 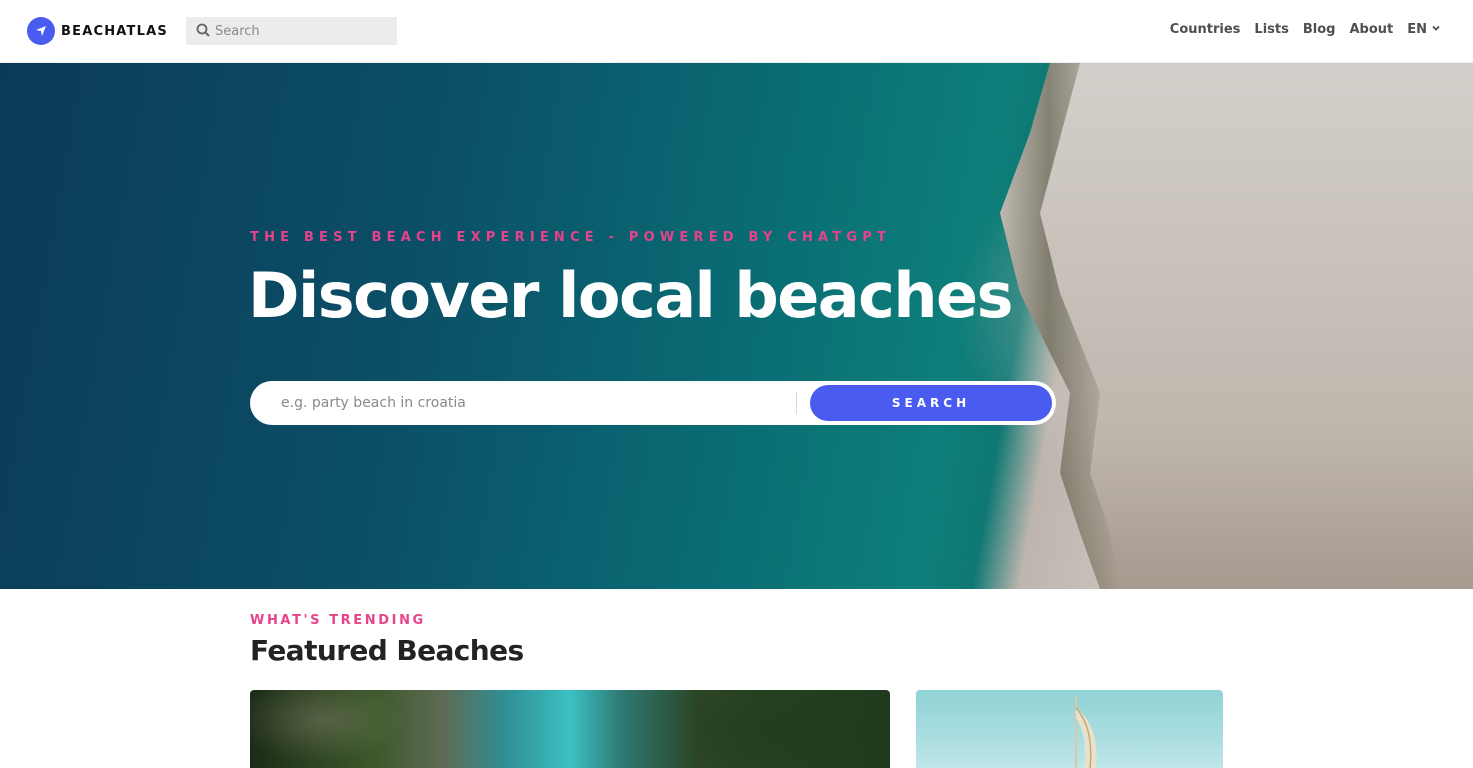 I want to click on language-label: EN, so click(x=1417, y=29).